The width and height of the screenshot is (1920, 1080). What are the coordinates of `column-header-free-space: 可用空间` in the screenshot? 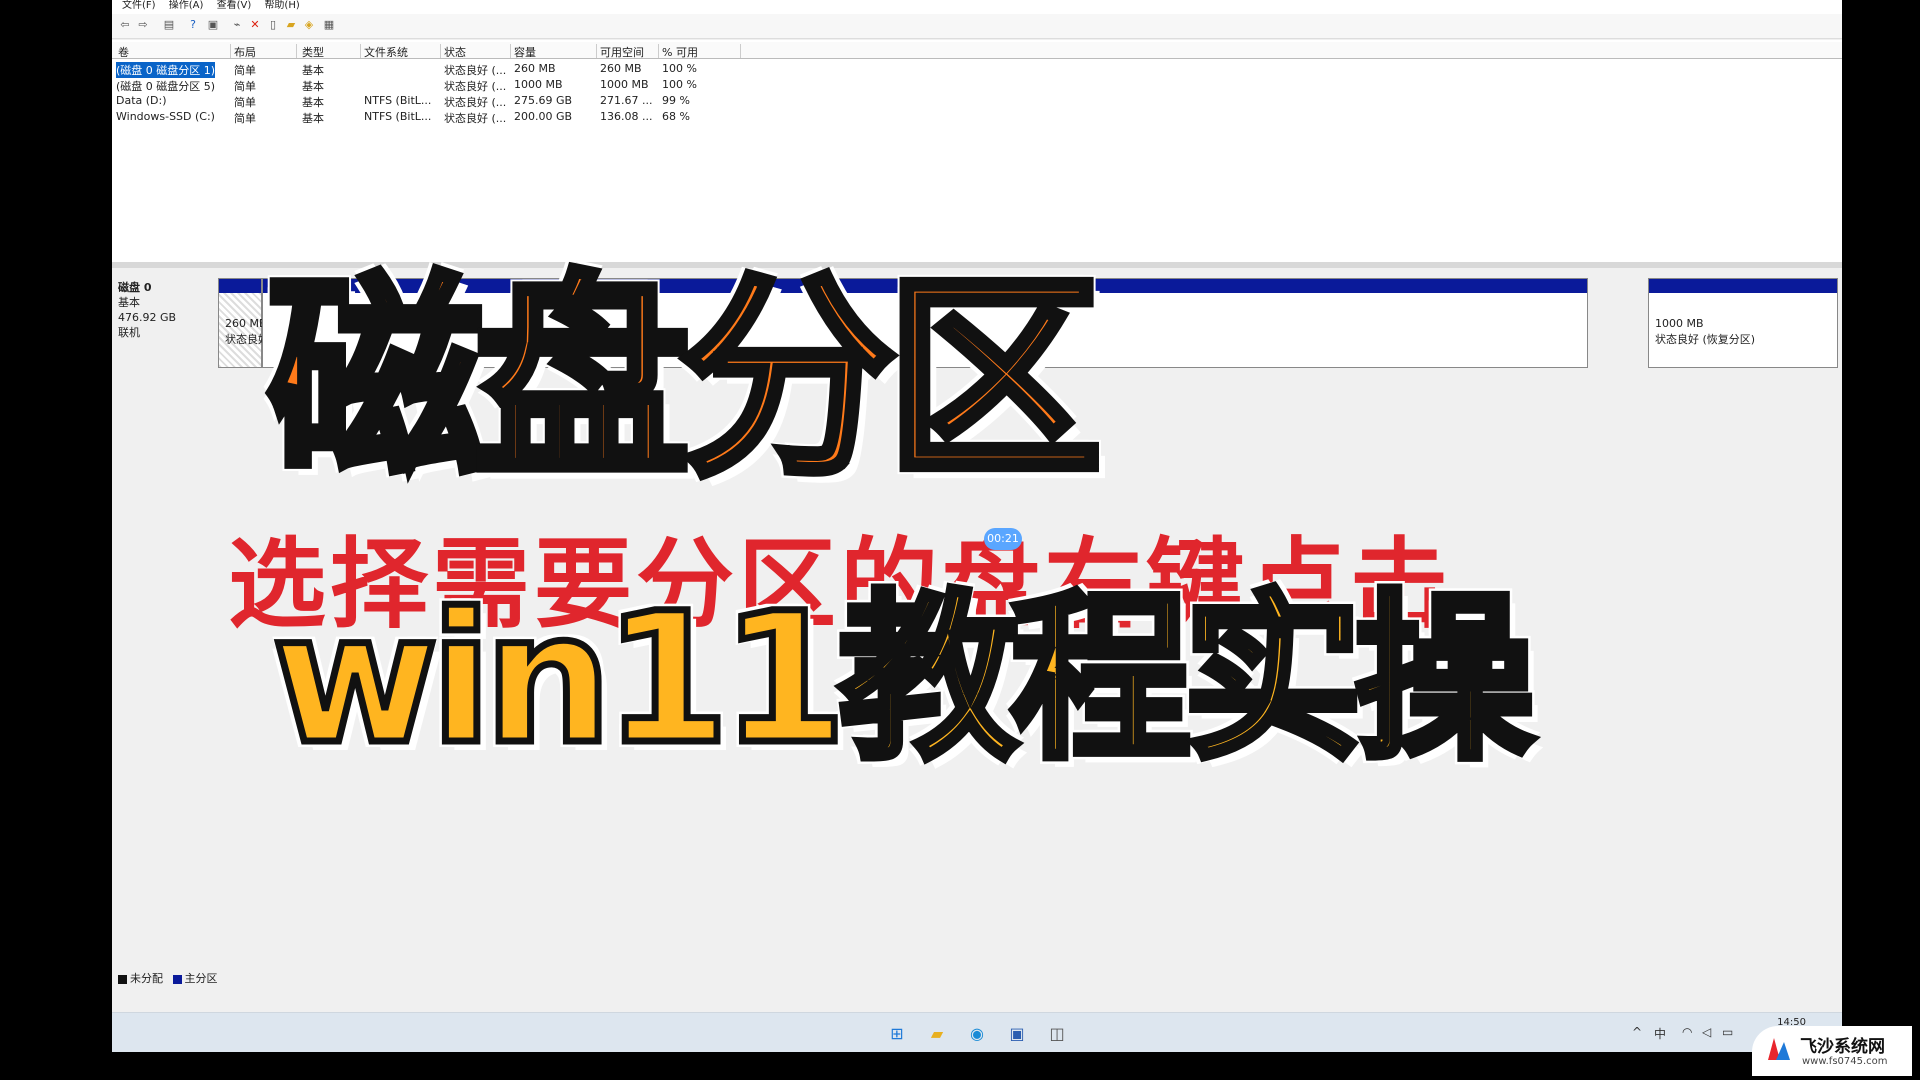 It's located at (629, 51).